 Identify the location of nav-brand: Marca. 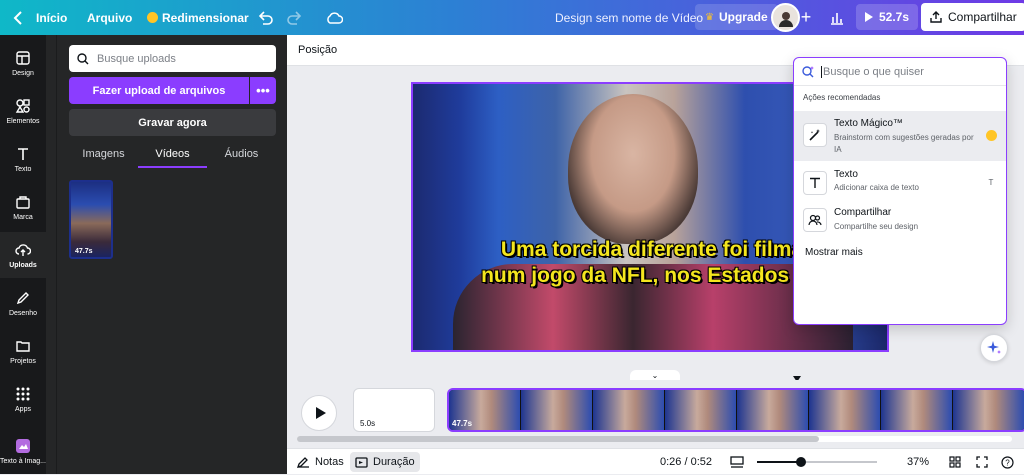
(23, 207).